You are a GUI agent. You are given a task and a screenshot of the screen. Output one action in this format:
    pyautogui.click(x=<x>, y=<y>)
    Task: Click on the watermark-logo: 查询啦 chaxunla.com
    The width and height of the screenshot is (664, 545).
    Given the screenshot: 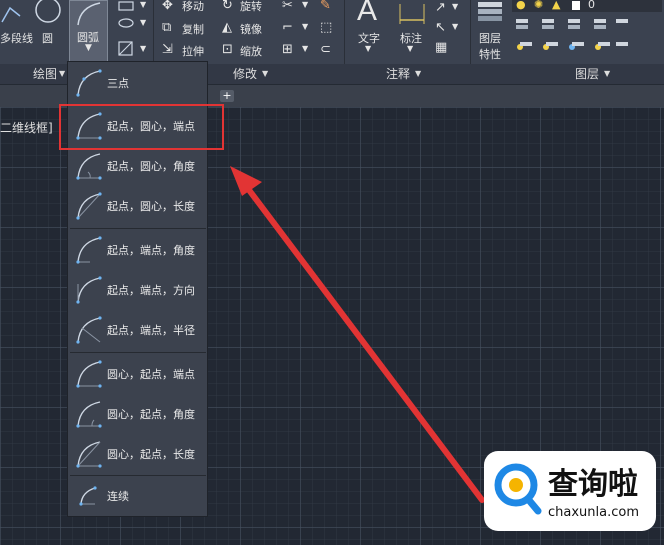 What is the action you would take?
    pyautogui.click(x=570, y=491)
    